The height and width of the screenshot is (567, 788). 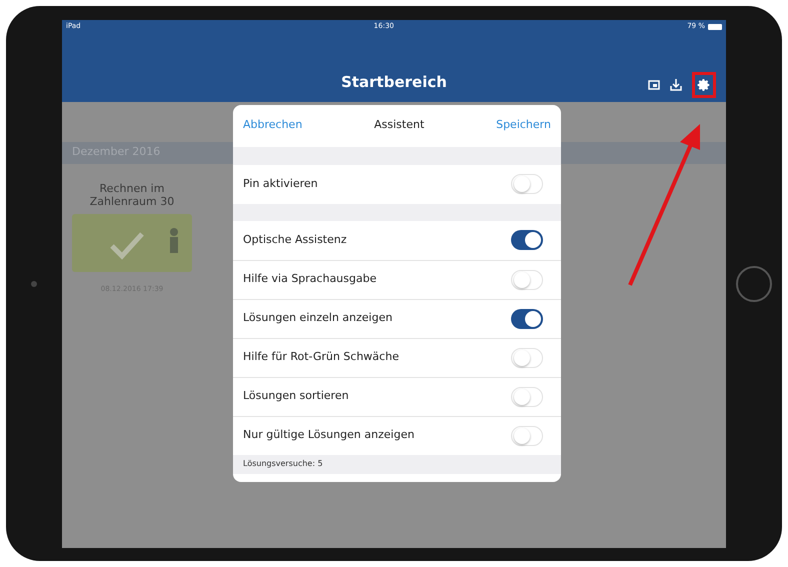 I want to click on setting-label: Hilfe für Rot-Grün Schwäche, so click(x=321, y=357).